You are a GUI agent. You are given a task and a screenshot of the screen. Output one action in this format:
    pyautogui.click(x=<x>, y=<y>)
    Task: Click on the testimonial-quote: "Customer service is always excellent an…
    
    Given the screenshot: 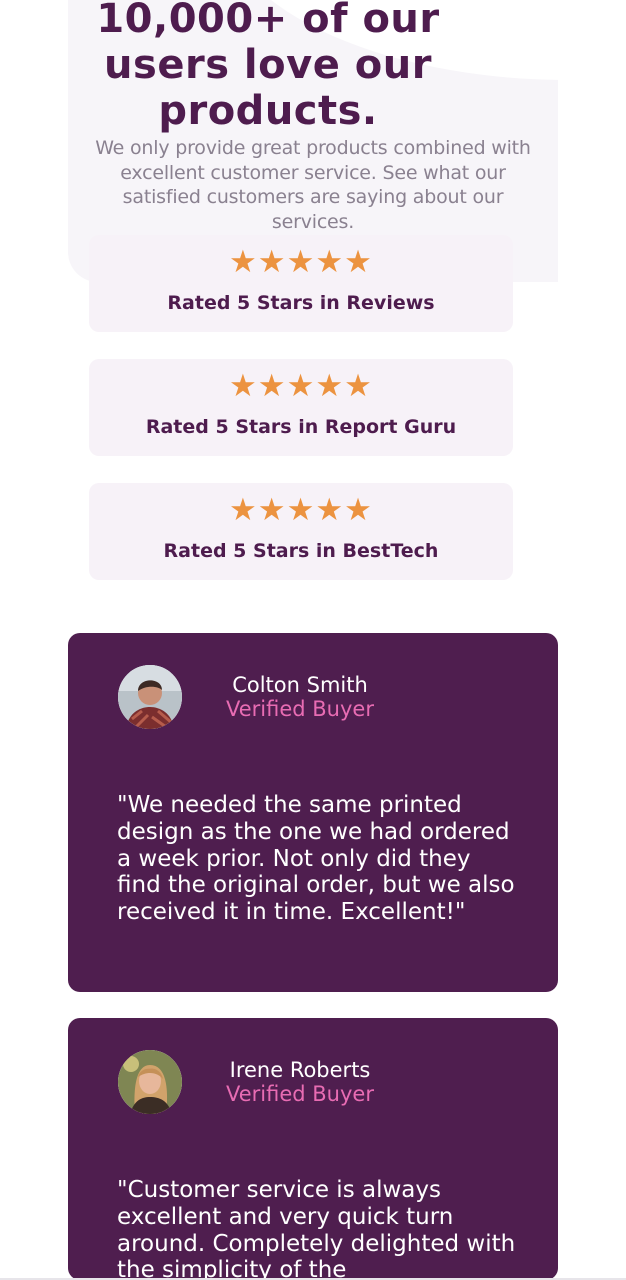 What is the action you would take?
    pyautogui.click(x=316, y=1228)
    